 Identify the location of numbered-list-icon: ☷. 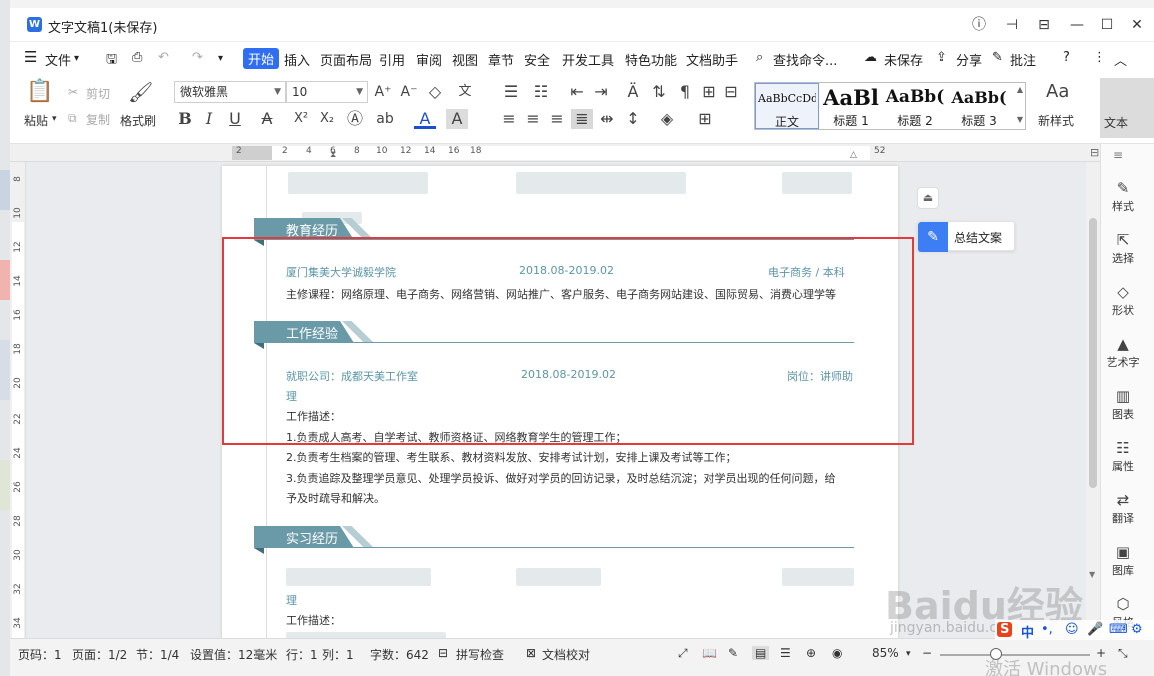
(541, 92).